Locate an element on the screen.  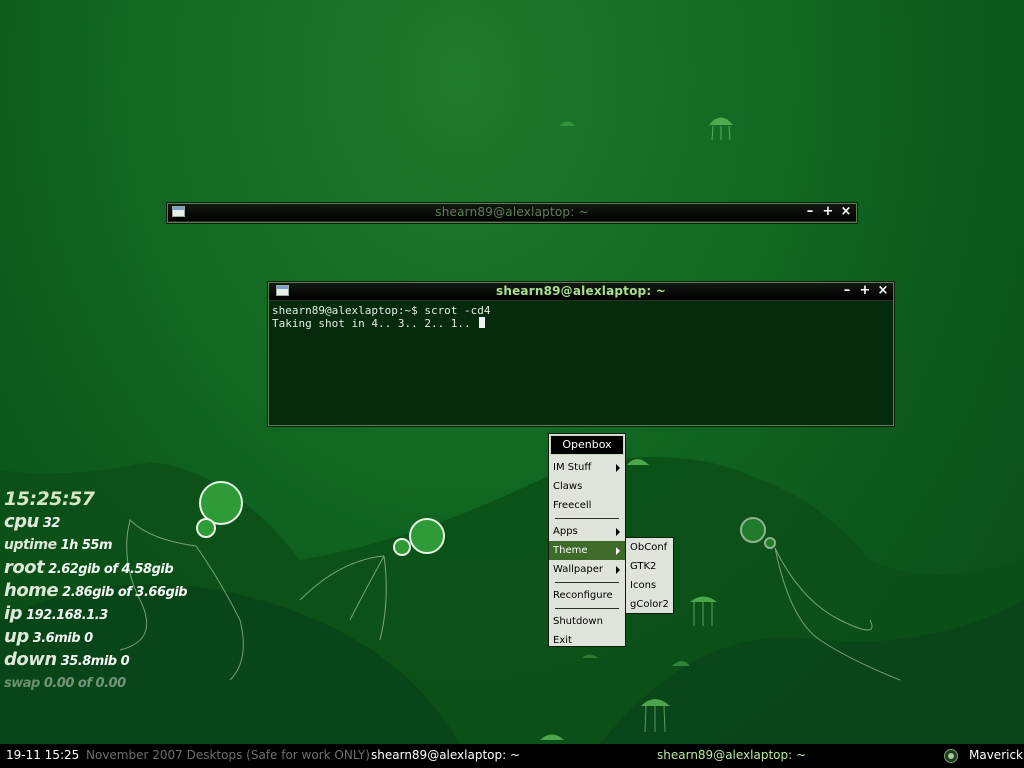
text-cursor is located at coordinates (482, 322).